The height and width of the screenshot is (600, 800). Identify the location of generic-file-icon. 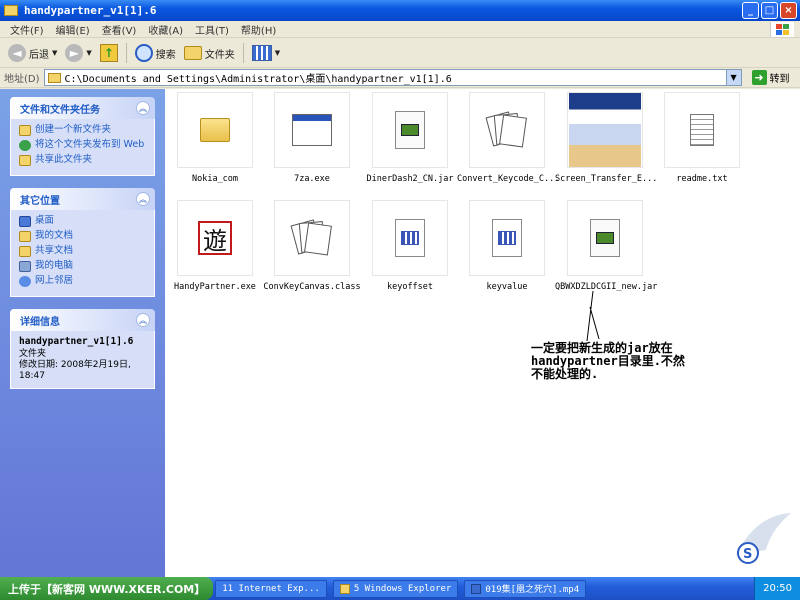
(507, 238).